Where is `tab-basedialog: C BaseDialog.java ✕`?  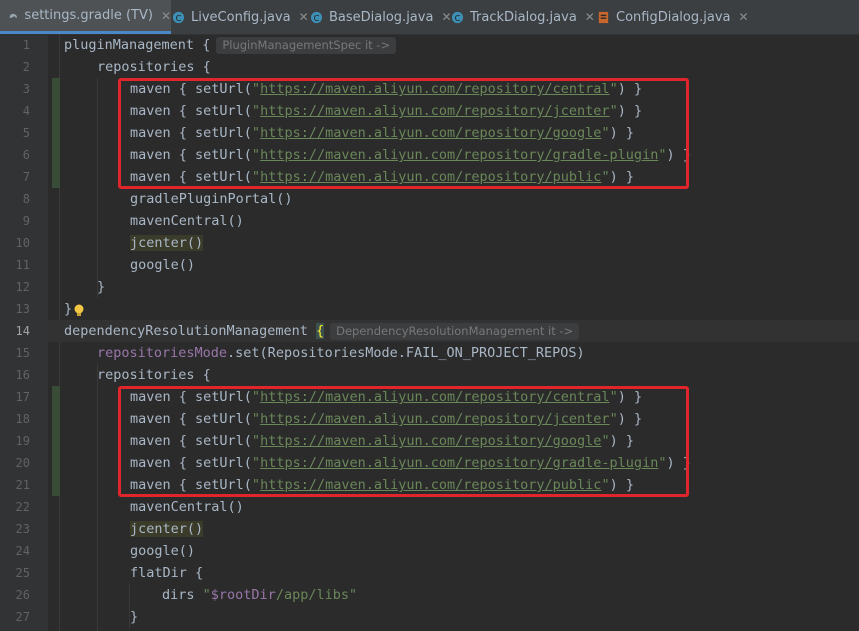
tab-basedialog: C BaseDialog.java ✕ is located at coordinates (381, 17).